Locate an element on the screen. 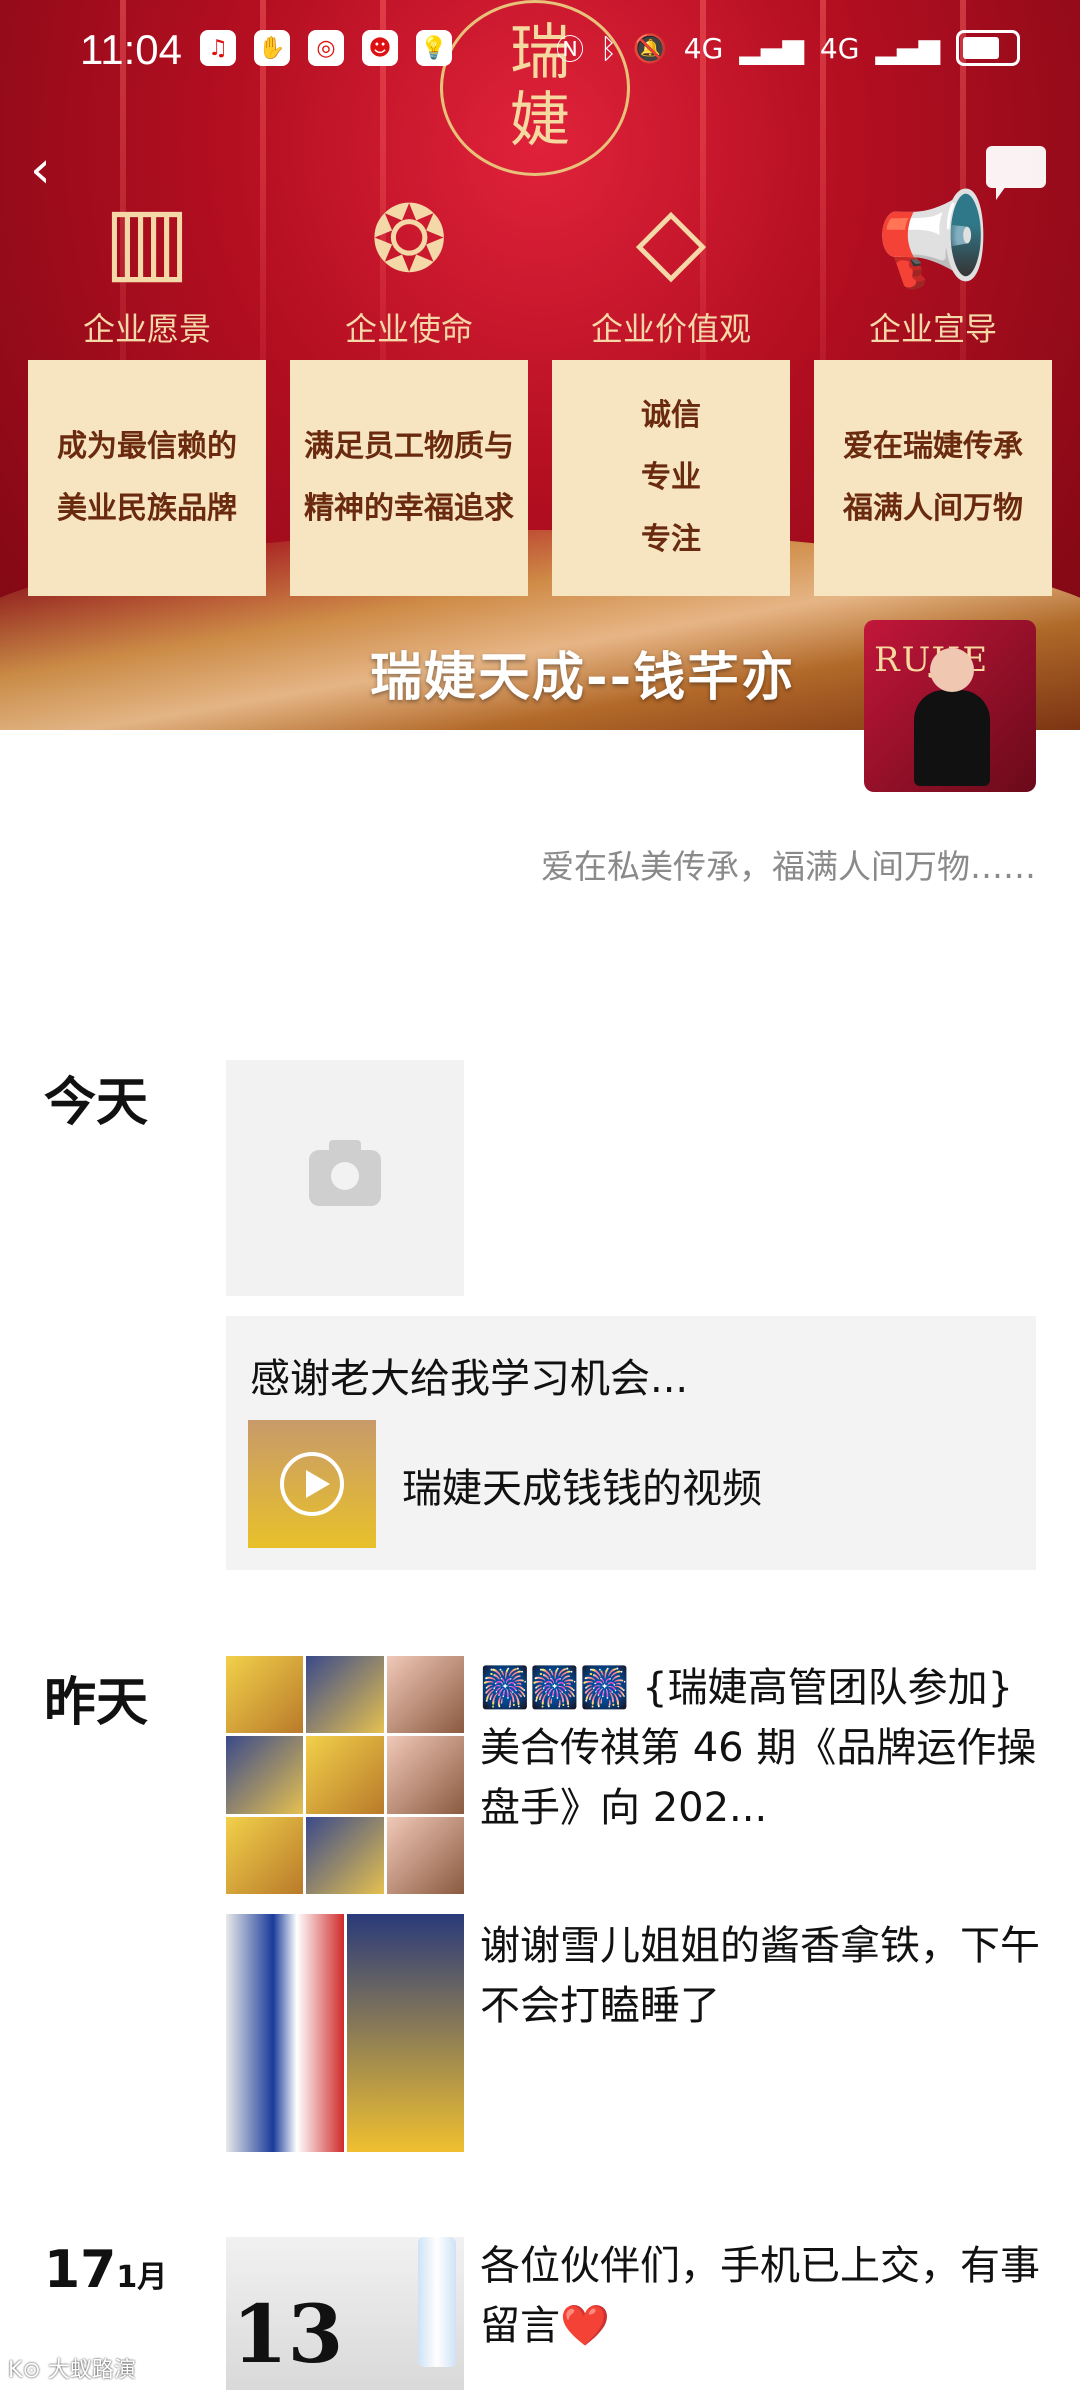  qq-icon: ☻ is located at coordinates (380, 48).